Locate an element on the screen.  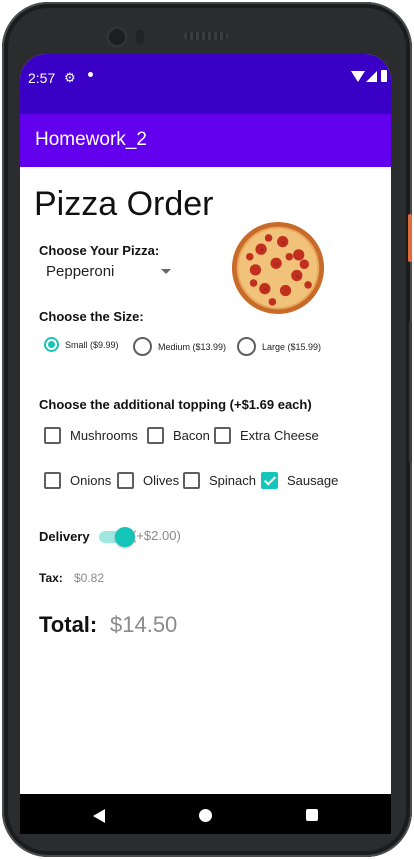
topping-onions-label: Onions is located at coordinates (91, 480).